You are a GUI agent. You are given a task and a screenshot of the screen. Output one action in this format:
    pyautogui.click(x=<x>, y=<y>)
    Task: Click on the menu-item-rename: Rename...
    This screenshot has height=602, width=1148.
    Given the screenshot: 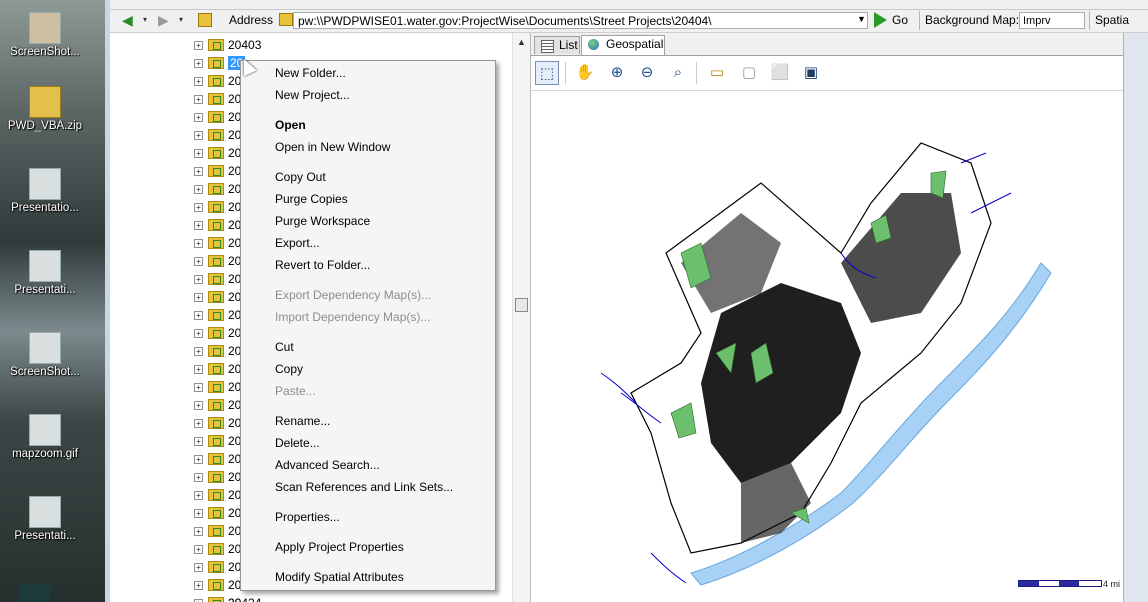 What is the action you would take?
    pyautogui.click(x=302, y=421)
    